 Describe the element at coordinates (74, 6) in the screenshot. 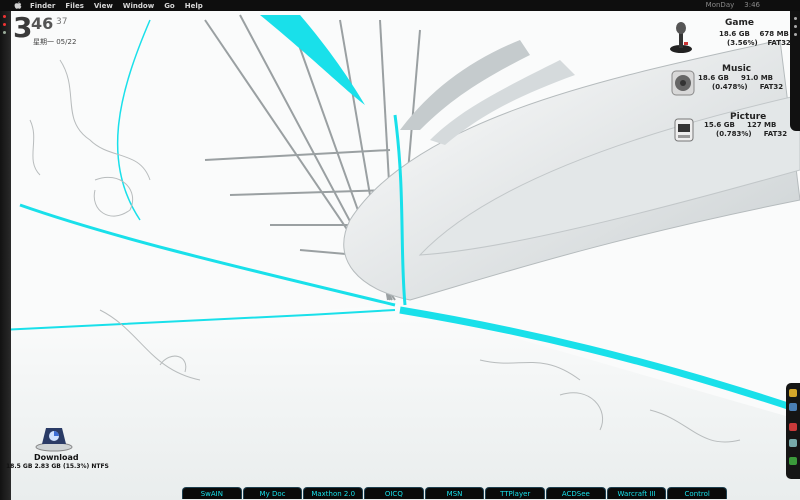

I see `menu-files: Files` at that location.